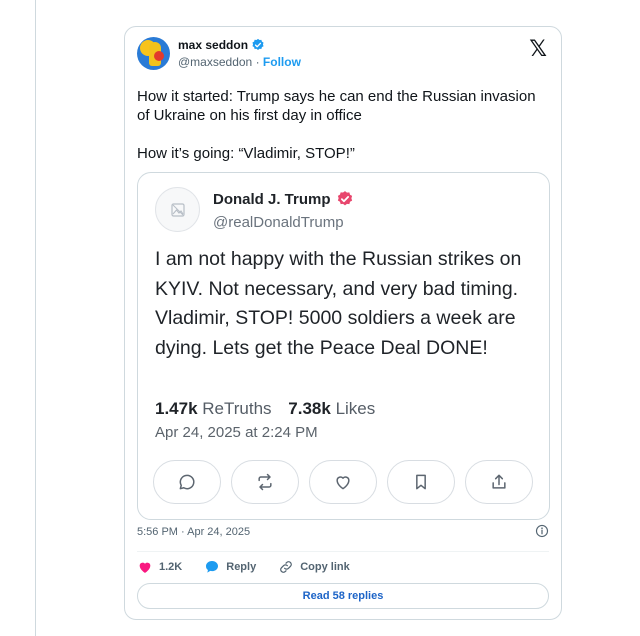 This screenshot has width=640, height=636. I want to click on like-icon, so click(343, 483).